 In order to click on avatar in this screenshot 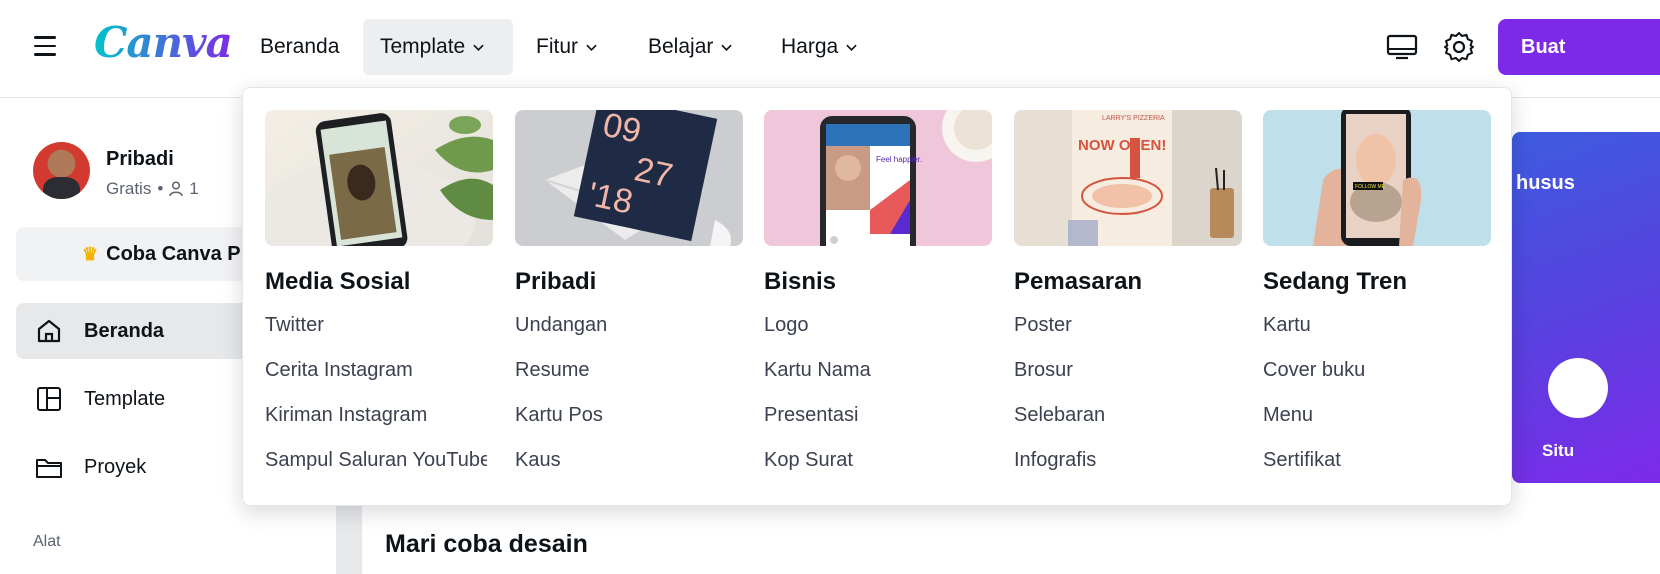, I will do `click(61, 170)`.